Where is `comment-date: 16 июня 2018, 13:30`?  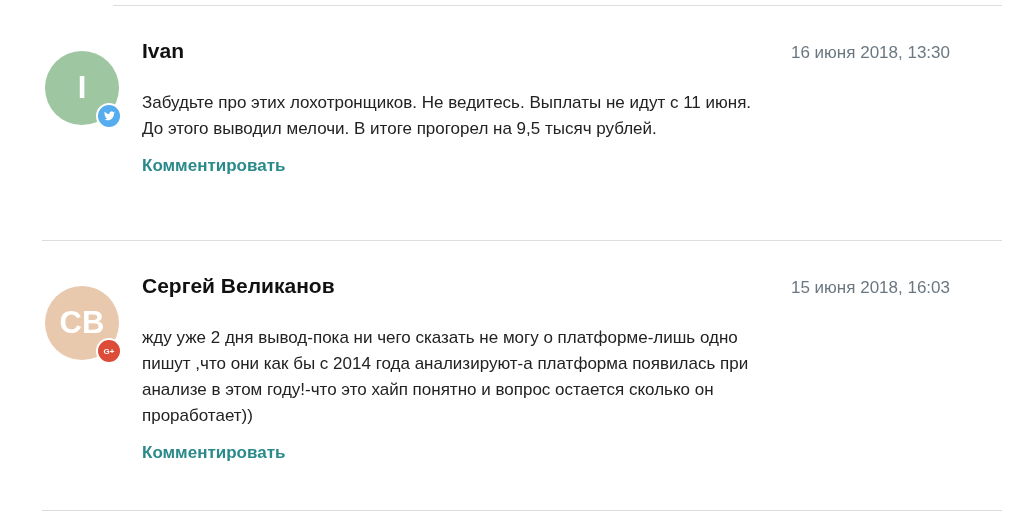
comment-date: 16 июня 2018, 13:30 is located at coordinates (870, 53).